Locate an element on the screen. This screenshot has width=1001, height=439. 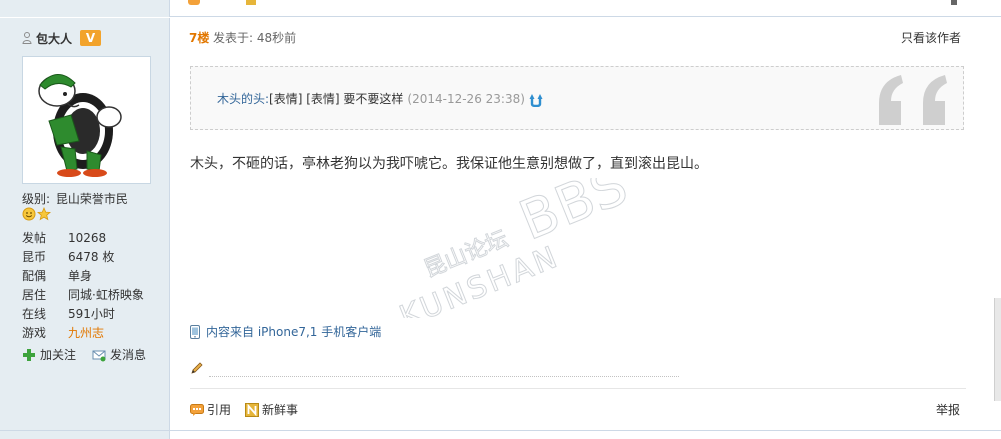
stat-key: 昆币 is located at coordinates (34, 257).